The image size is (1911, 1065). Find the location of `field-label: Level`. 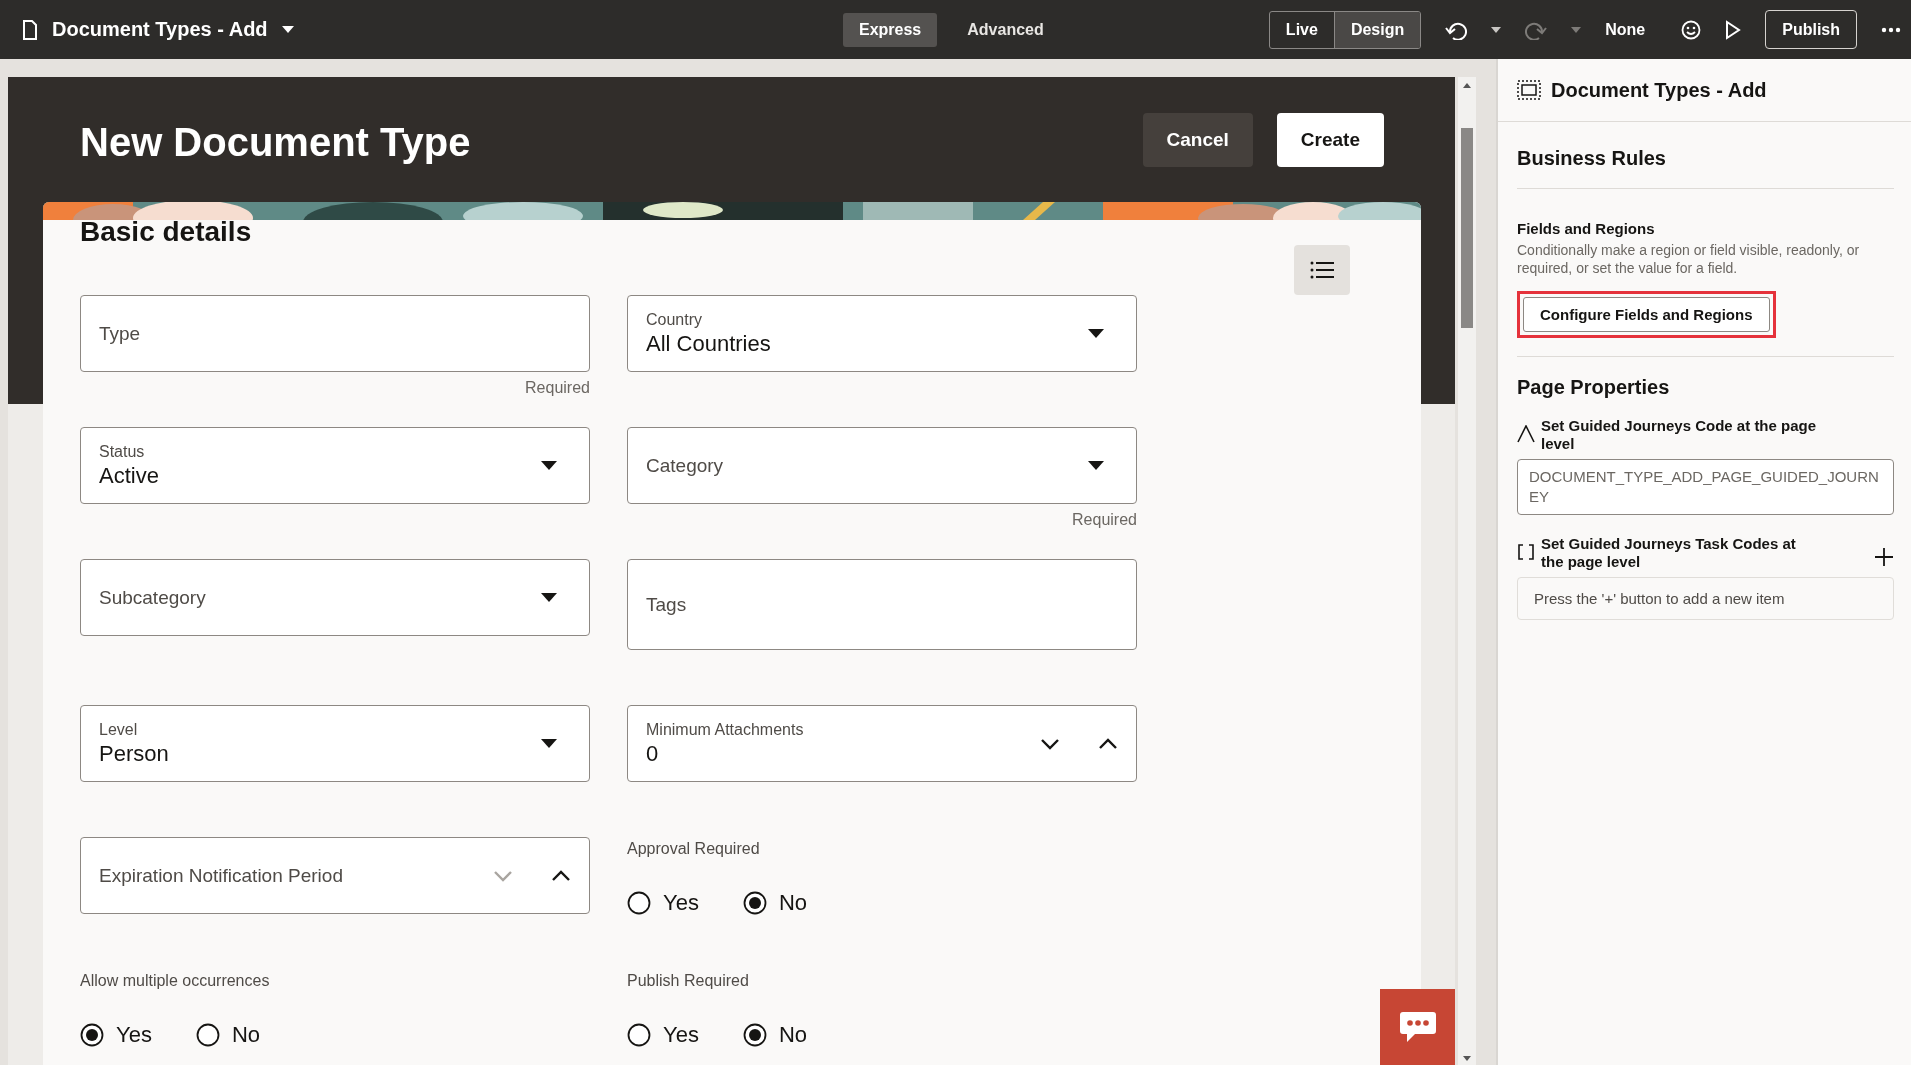

field-label: Level is located at coordinates (119, 729).